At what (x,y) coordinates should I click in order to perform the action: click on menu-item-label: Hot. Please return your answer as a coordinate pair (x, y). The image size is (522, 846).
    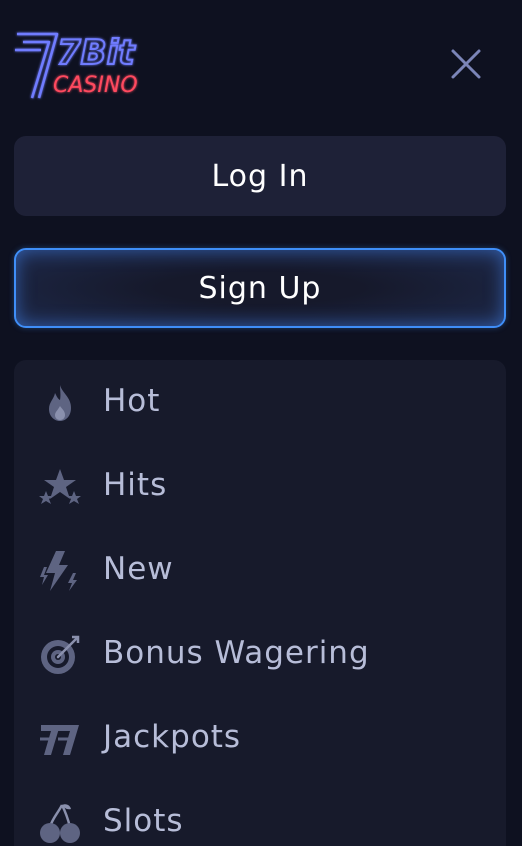
    Looking at the image, I should click on (132, 401).